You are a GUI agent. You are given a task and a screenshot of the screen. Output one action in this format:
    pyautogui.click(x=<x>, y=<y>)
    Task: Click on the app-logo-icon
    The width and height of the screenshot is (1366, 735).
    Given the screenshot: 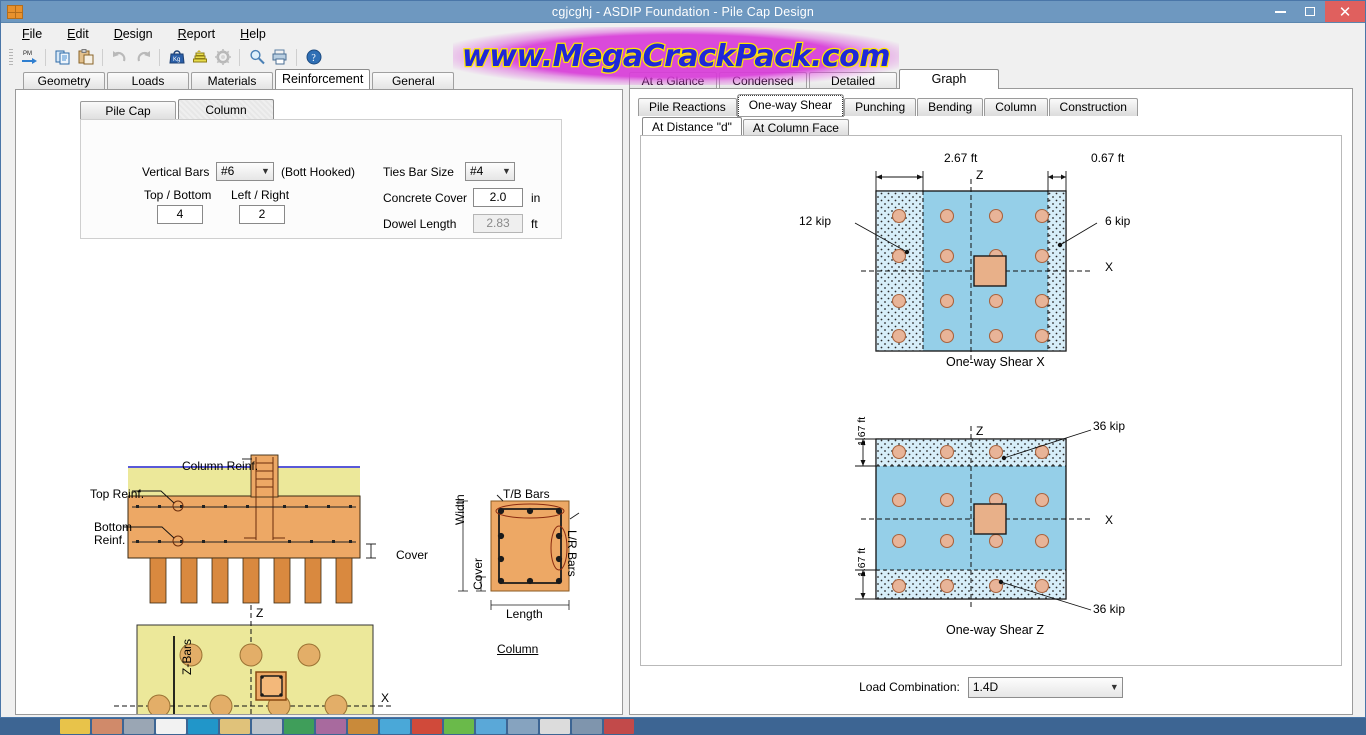 What is the action you would take?
    pyautogui.click(x=15, y=11)
    